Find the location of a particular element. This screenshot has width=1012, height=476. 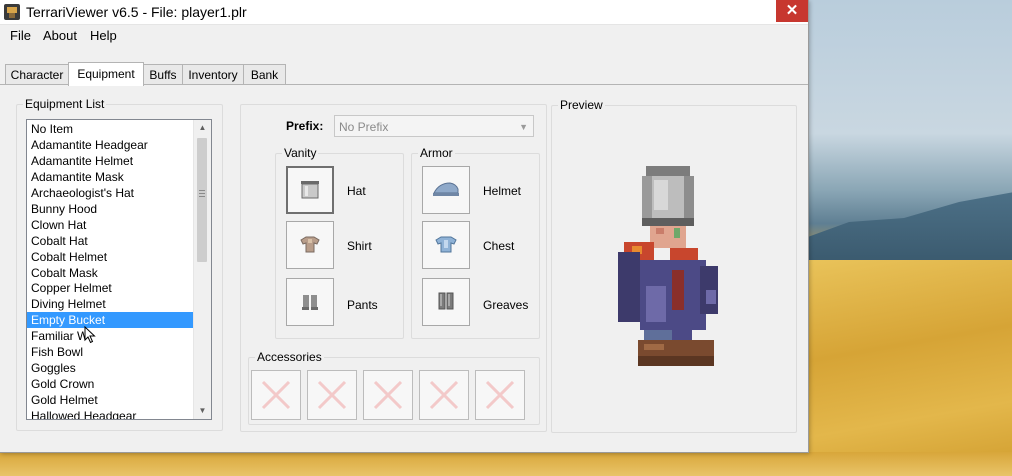

list-item: Goggles is located at coordinates (112, 368).